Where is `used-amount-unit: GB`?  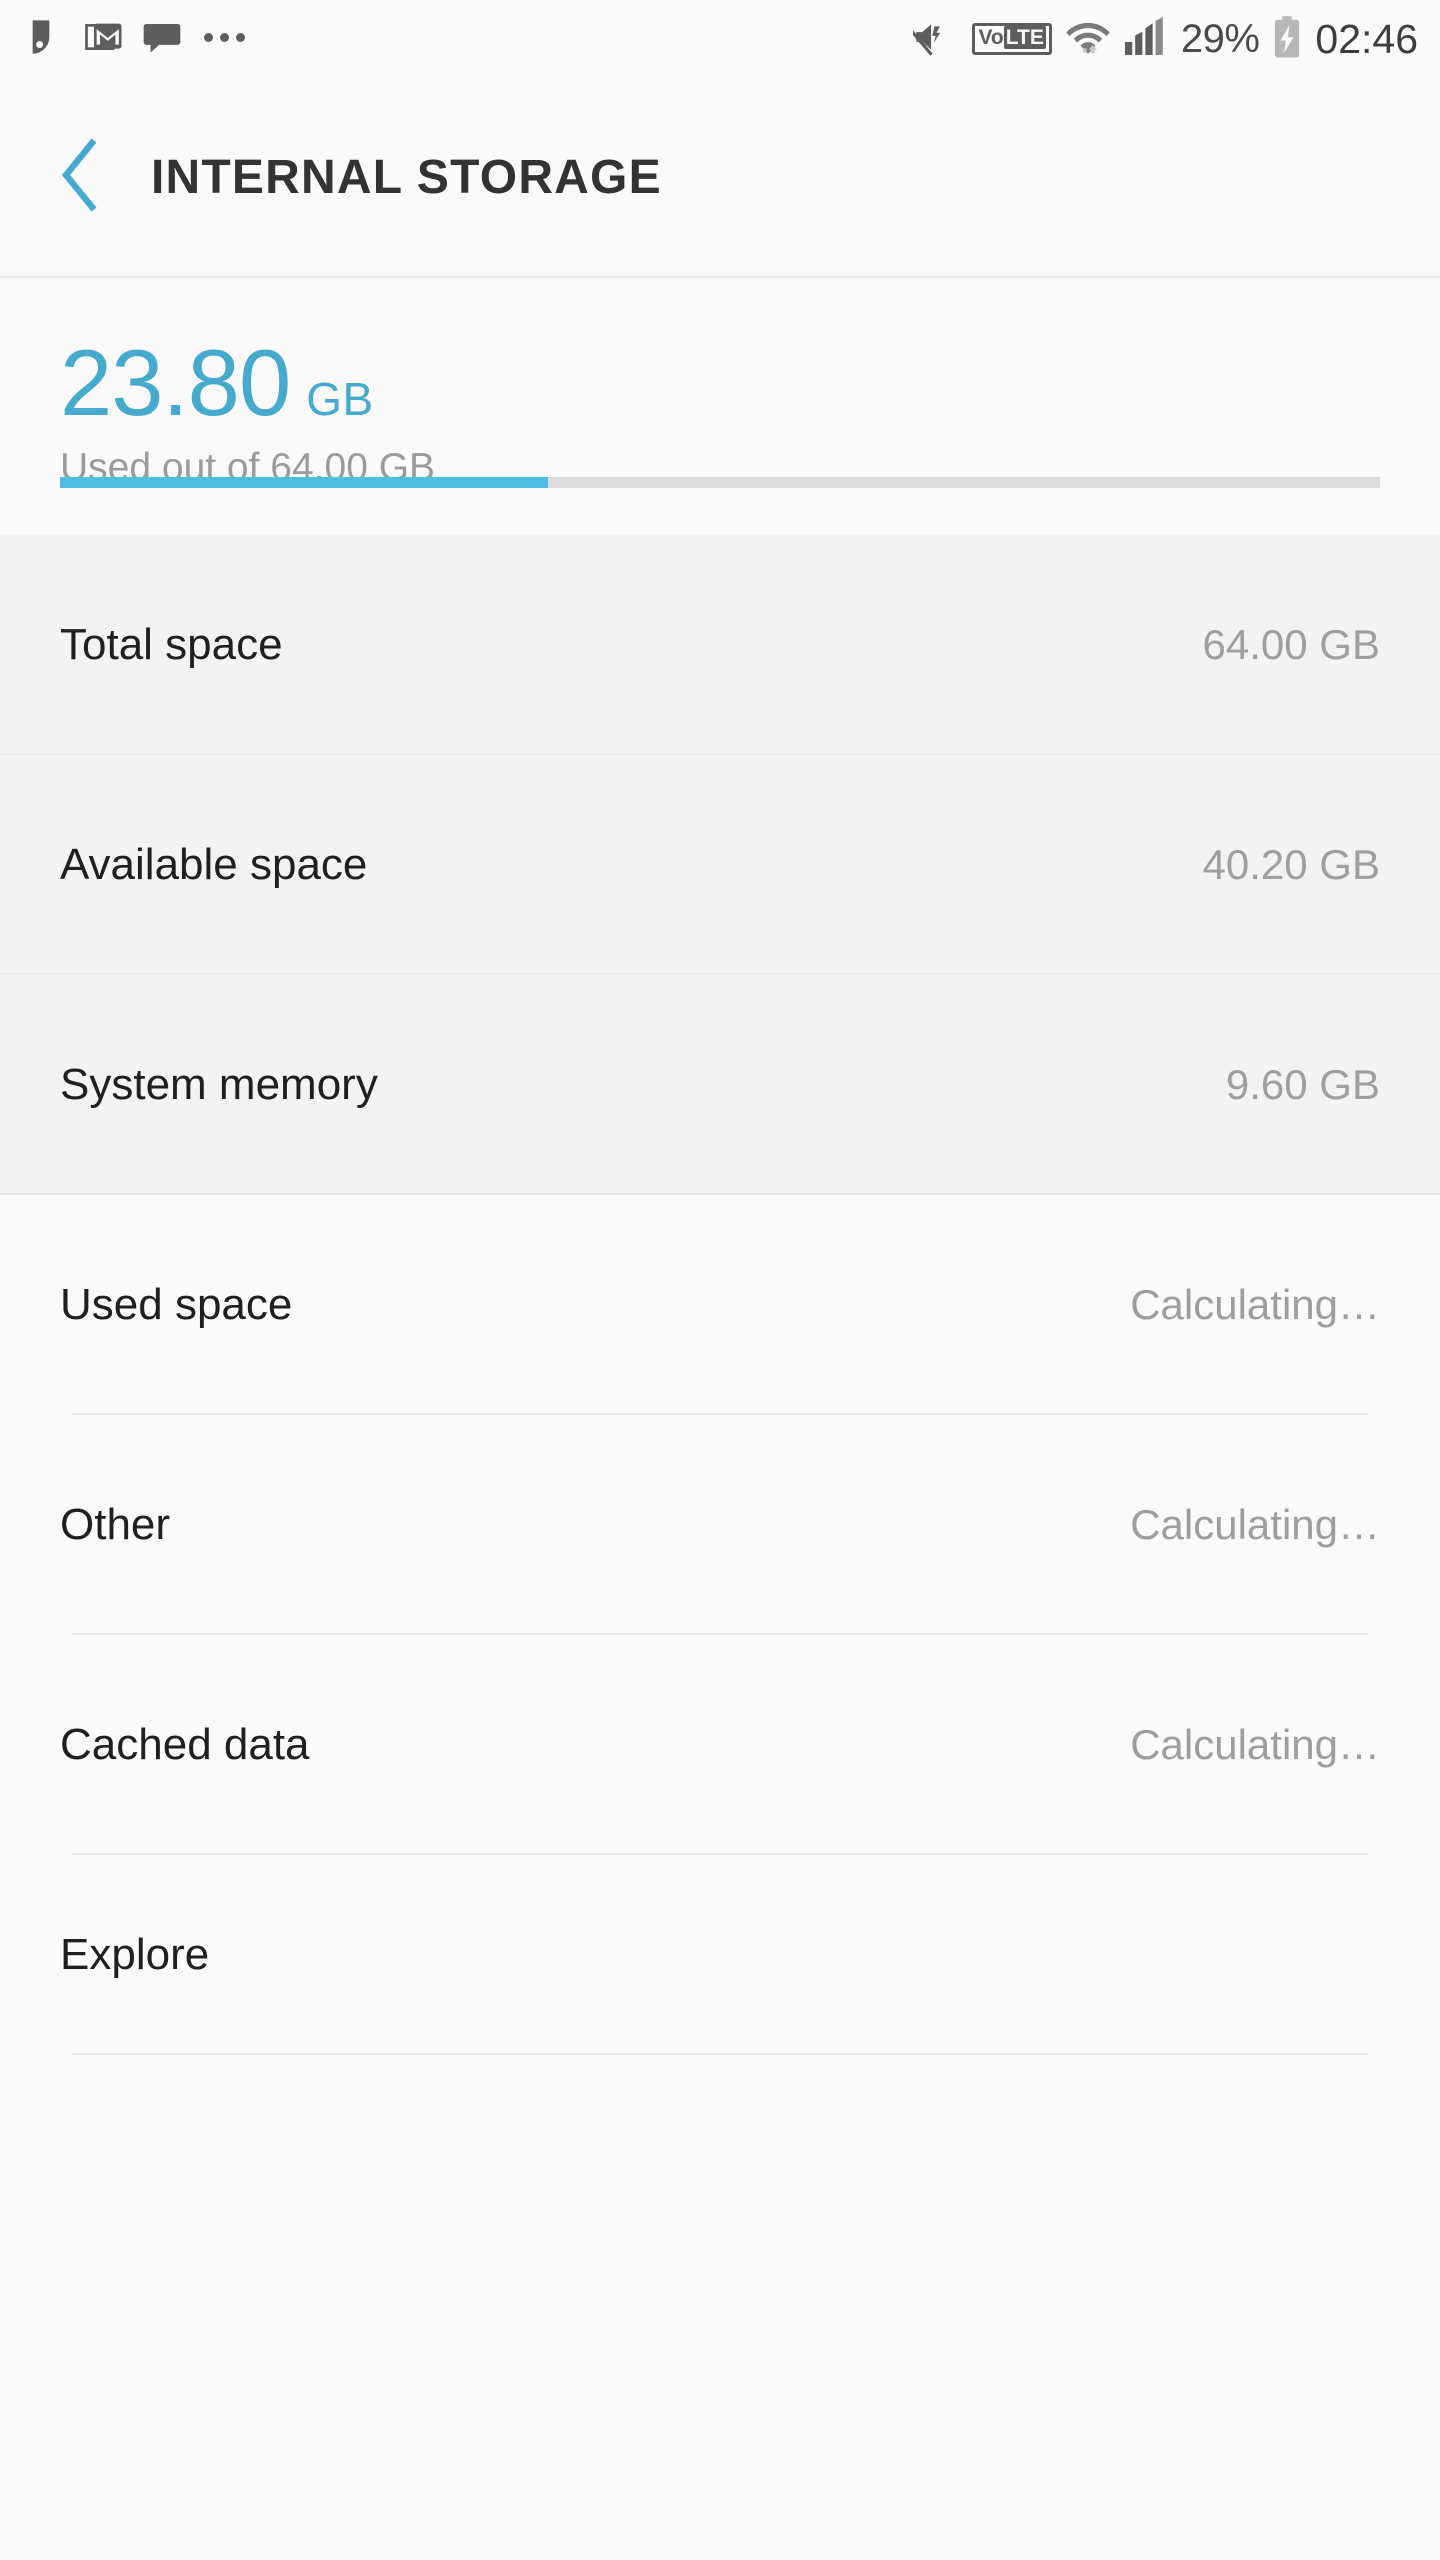
used-amount-unit: GB is located at coordinates (340, 399).